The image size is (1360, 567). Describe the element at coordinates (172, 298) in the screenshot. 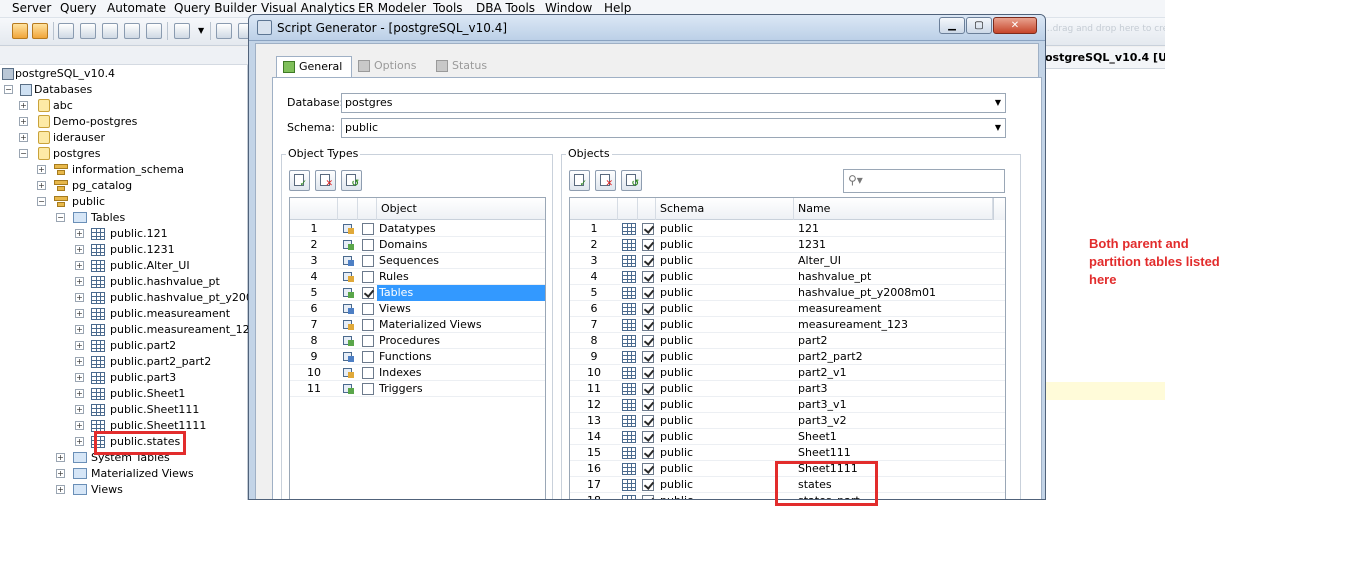

I see `tree-table-item: + public.hashvalue_pt_y2008m` at that location.